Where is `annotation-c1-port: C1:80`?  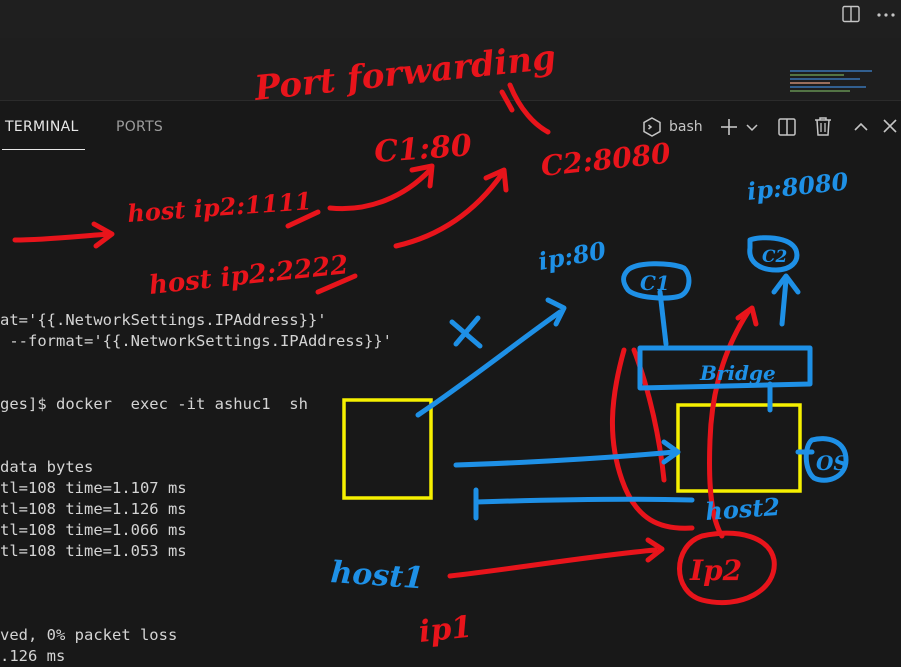
annotation-c1-port: C1:80 is located at coordinates (423, 149).